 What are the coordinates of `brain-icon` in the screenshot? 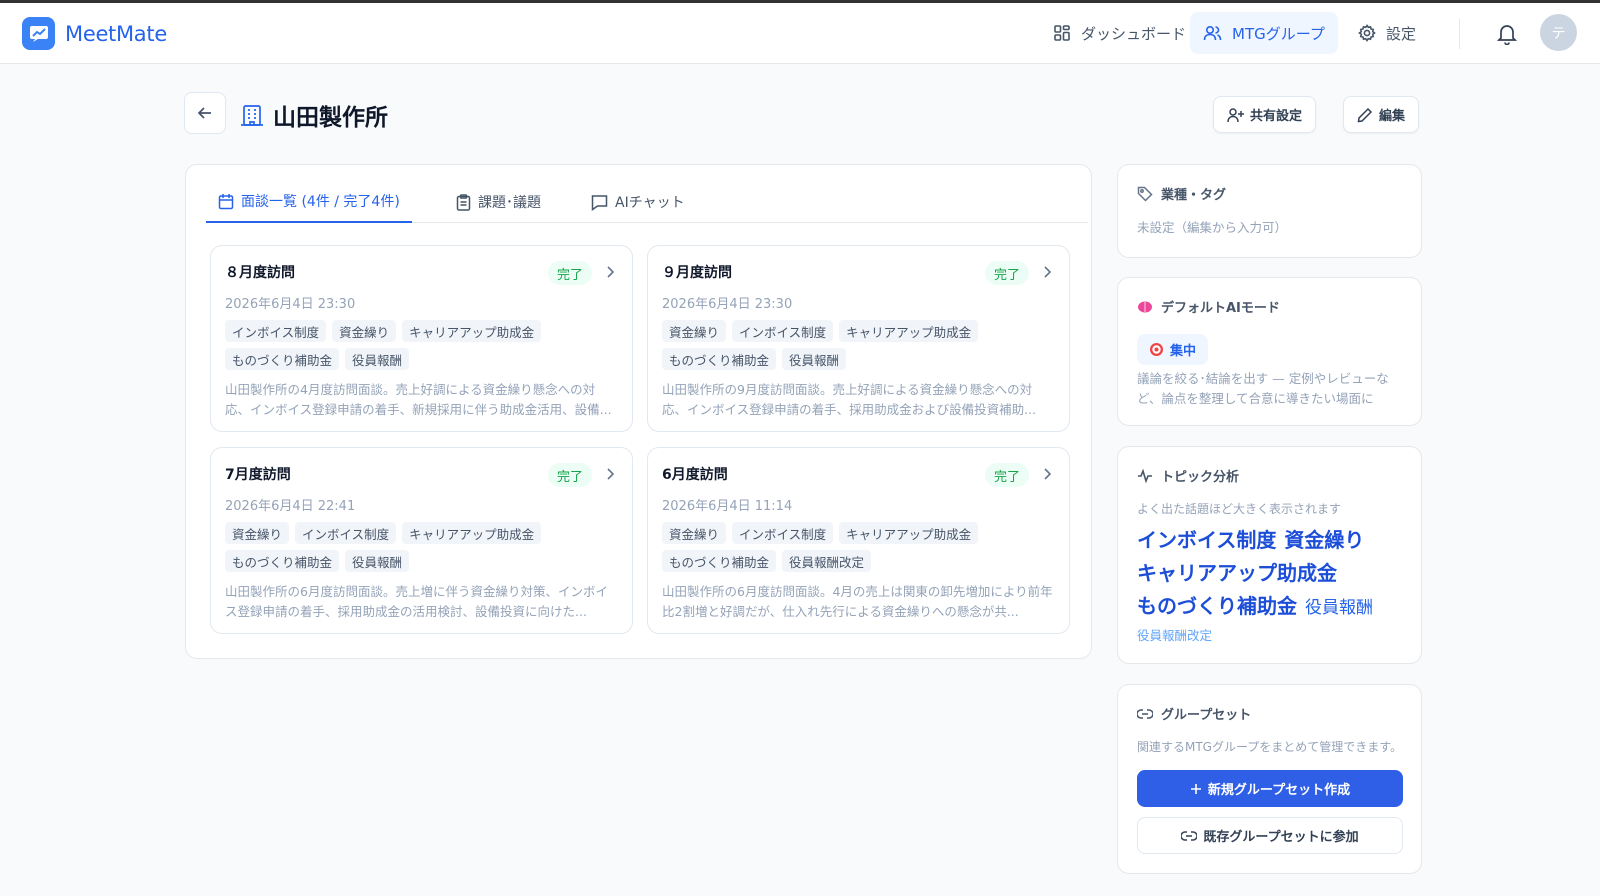 It's located at (1145, 306).